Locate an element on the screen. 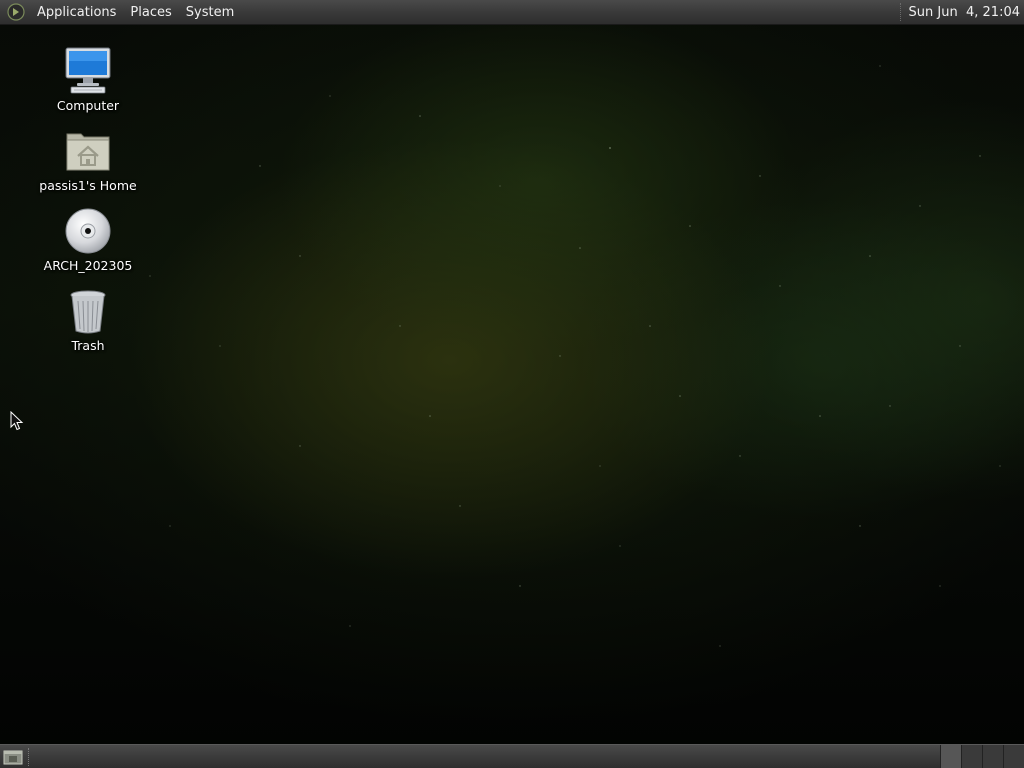 Image resolution: width=1024 pixels, height=768 pixels. desktop-icon-disc: ARCH_202305 is located at coordinates (88, 239).